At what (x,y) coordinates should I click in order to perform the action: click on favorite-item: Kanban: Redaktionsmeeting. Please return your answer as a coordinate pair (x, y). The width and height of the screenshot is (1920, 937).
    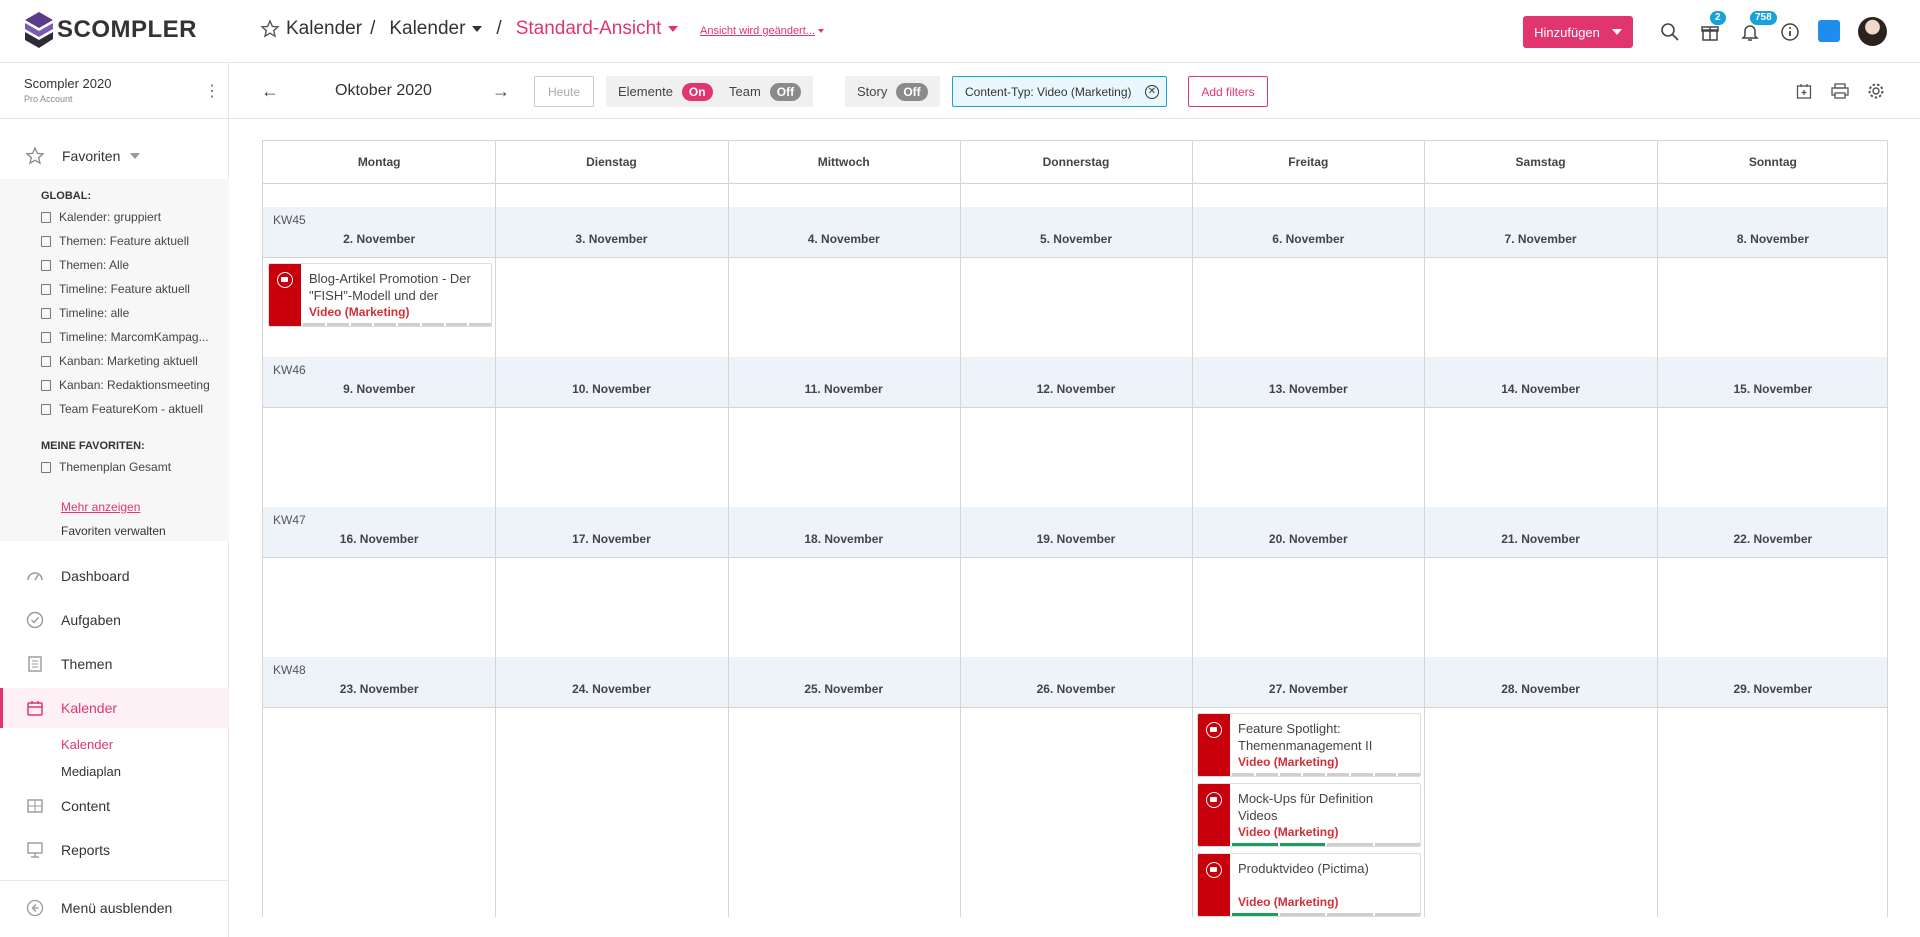
    Looking at the image, I should click on (133, 385).